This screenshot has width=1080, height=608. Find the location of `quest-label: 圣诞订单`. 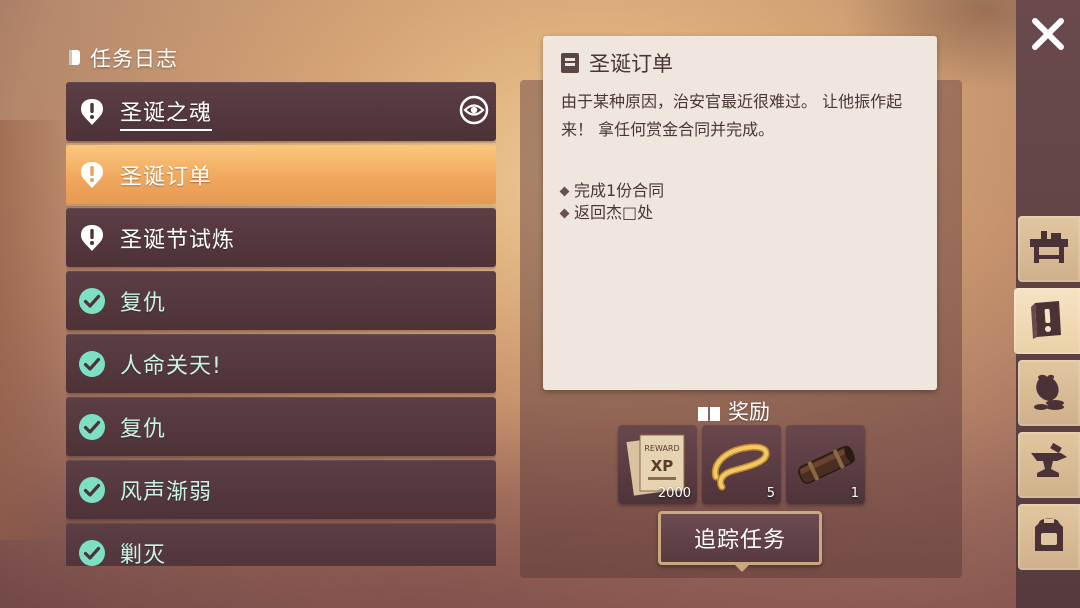

quest-label: 圣诞订单 is located at coordinates (166, 177).